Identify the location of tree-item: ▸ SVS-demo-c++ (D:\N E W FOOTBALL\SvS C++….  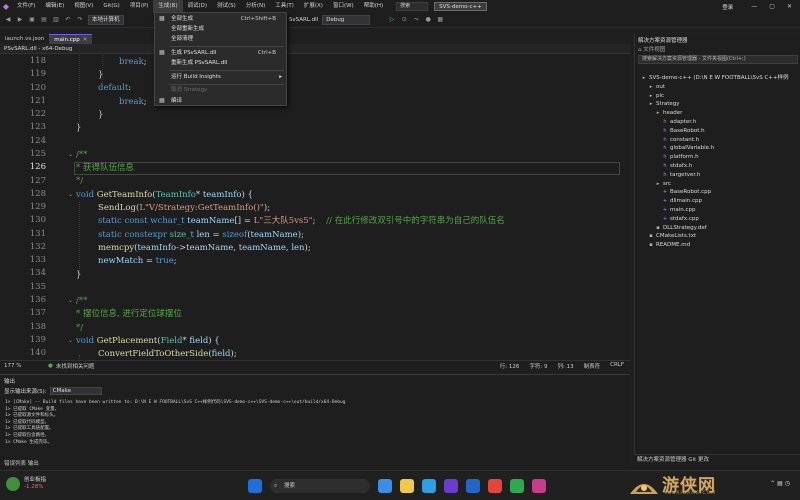
(715, 78).